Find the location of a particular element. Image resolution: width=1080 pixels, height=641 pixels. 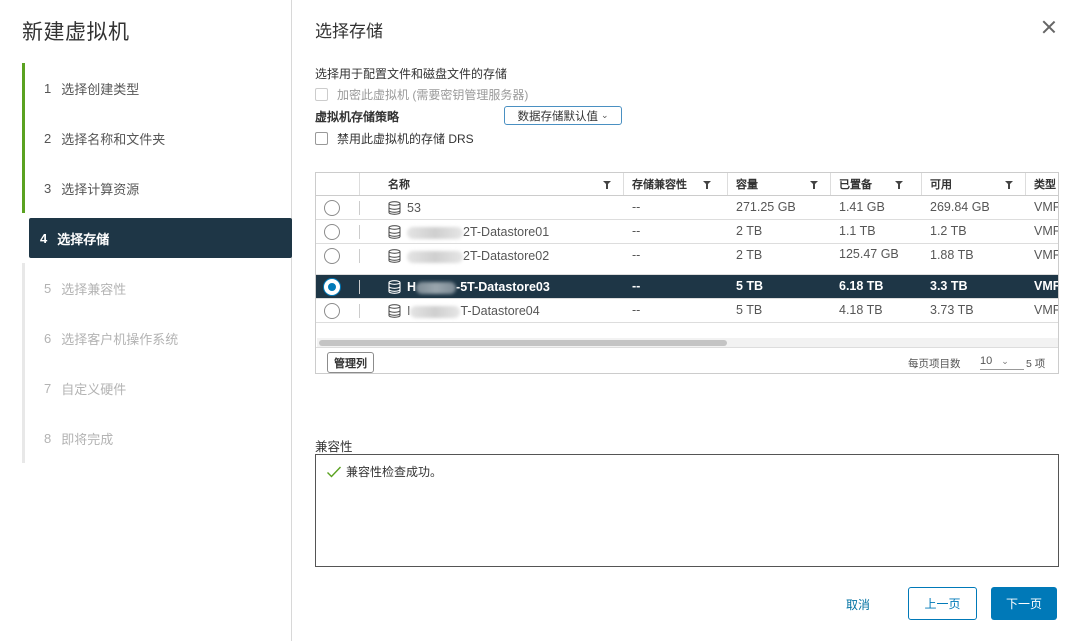

step-label: 选择客户机操作系统 is located at coordinates (120, 339).